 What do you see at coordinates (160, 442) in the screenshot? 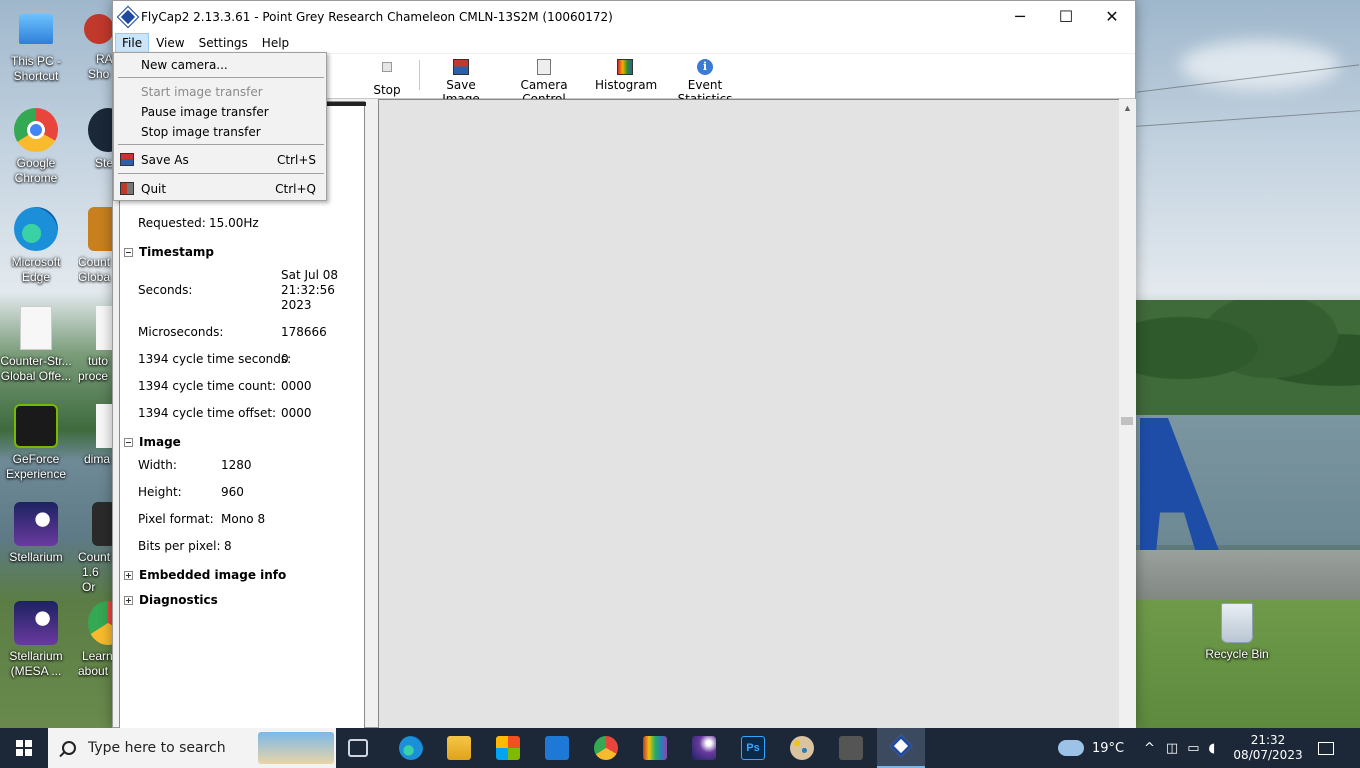
I see `image-title: Image` at bounding box center [160, 442].